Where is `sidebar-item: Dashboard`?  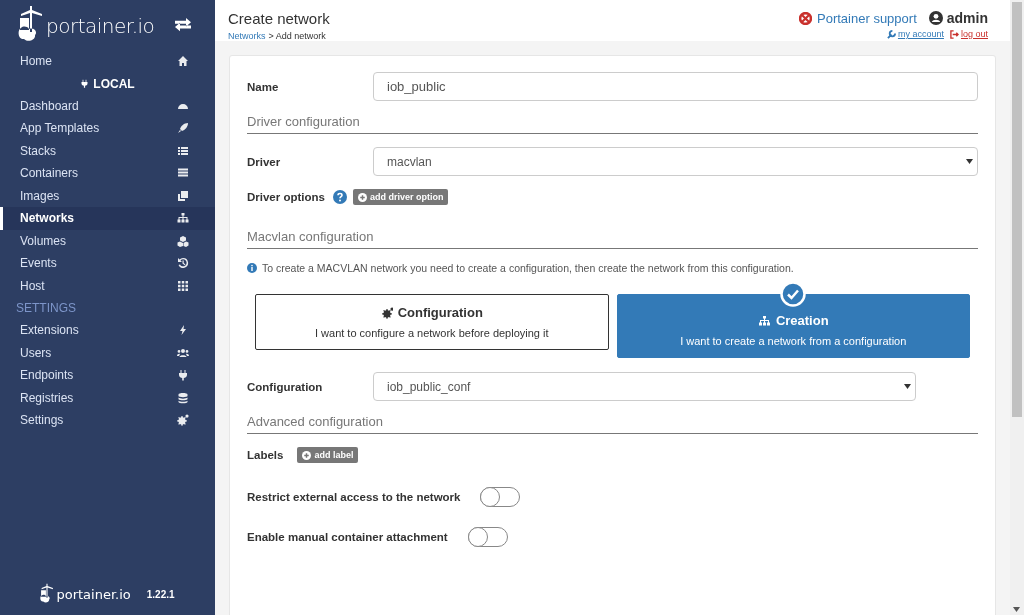
sidebar-item: Dashboard is located at coordinates (107, 105).